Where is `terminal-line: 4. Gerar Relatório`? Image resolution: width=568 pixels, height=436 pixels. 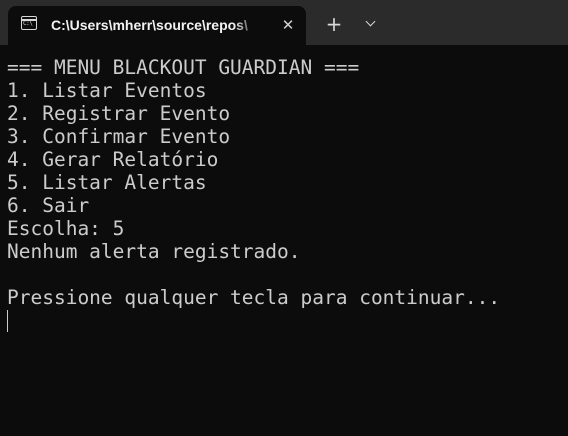 terminal-line: 4. Gerar Relatório is located at coordinates (113, 159).